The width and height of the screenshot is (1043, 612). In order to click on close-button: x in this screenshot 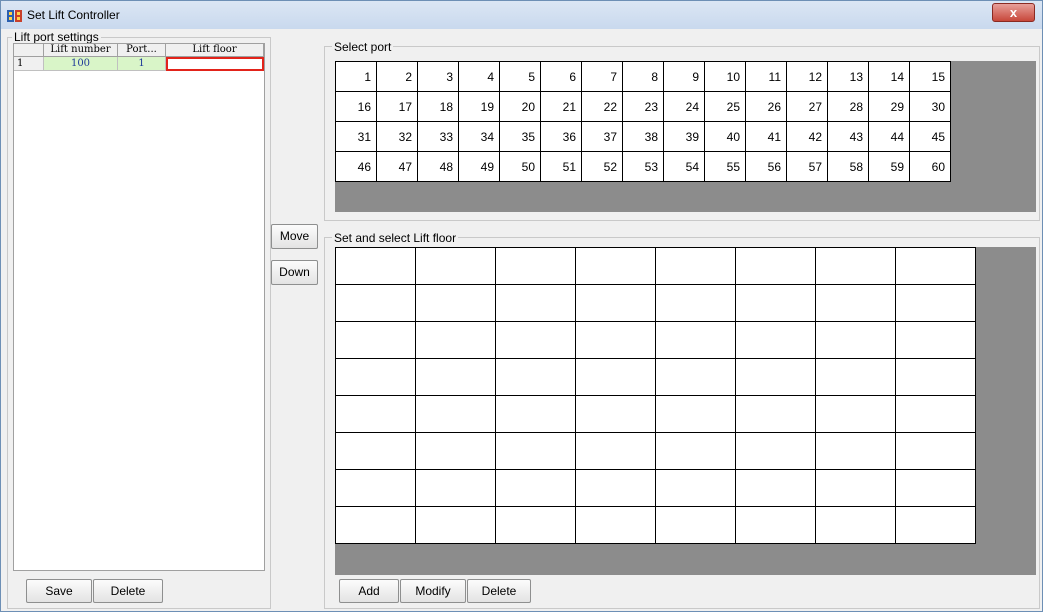, I will do `click(1013, 12)`.